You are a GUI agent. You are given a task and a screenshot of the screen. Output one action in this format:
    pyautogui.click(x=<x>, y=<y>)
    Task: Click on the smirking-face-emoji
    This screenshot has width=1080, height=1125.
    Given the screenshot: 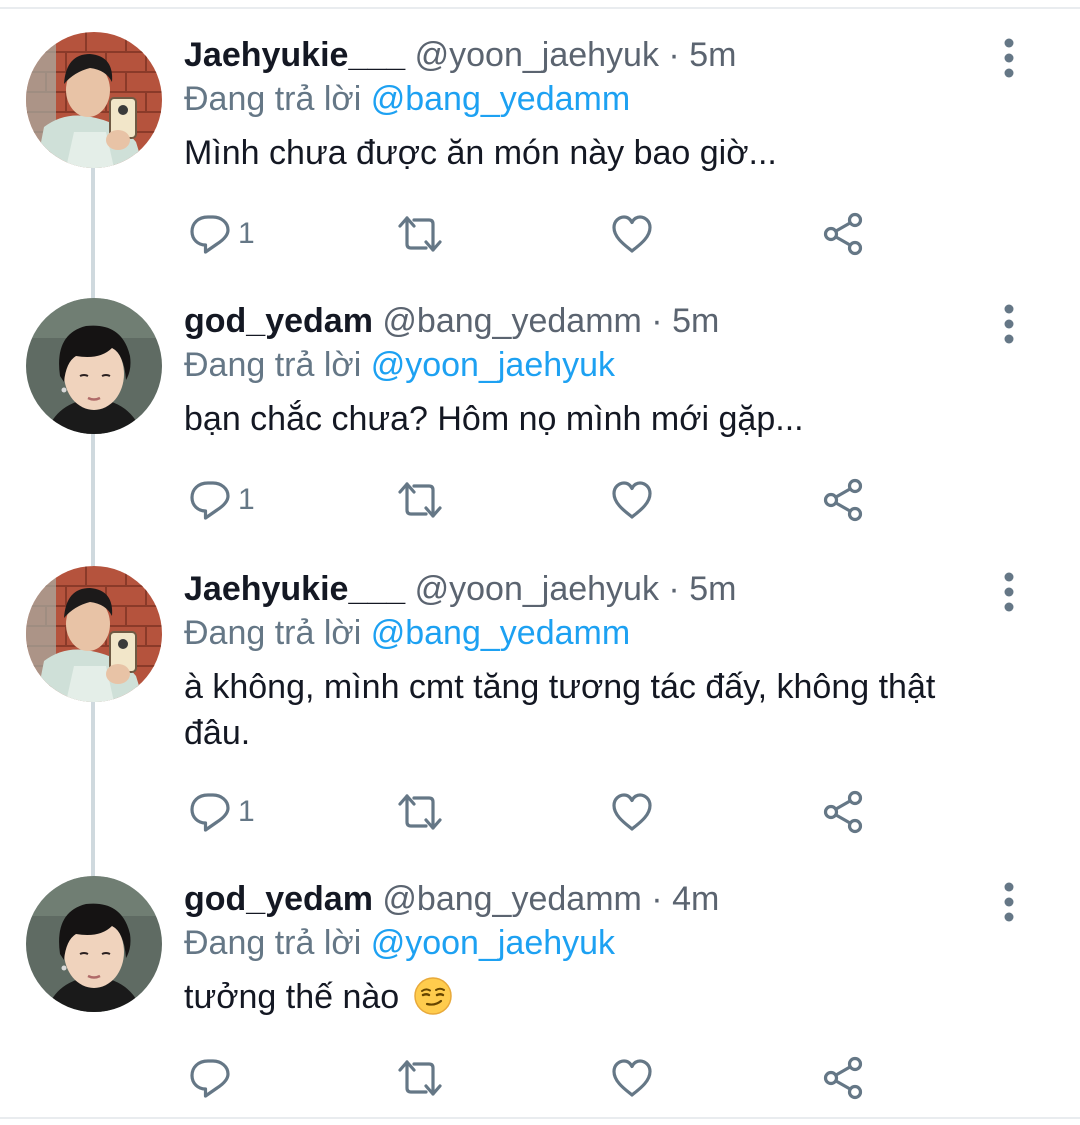 What is the action you would take?
    pyautogui.click(x=432, y=996)
    